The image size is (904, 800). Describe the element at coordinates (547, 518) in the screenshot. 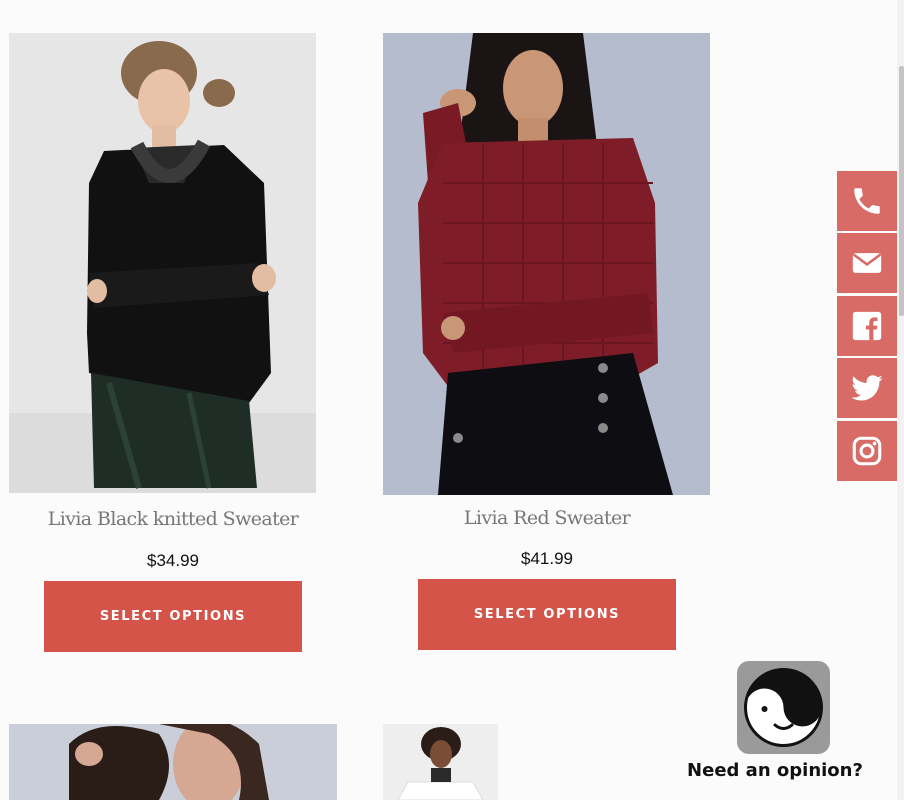

I see `product-title: Livia Red Sweater` at that location.